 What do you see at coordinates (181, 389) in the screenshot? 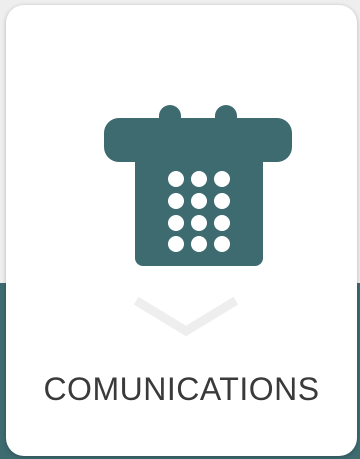
I see `card-title: COMUNICATIONS` at bounding box center [181, 389].